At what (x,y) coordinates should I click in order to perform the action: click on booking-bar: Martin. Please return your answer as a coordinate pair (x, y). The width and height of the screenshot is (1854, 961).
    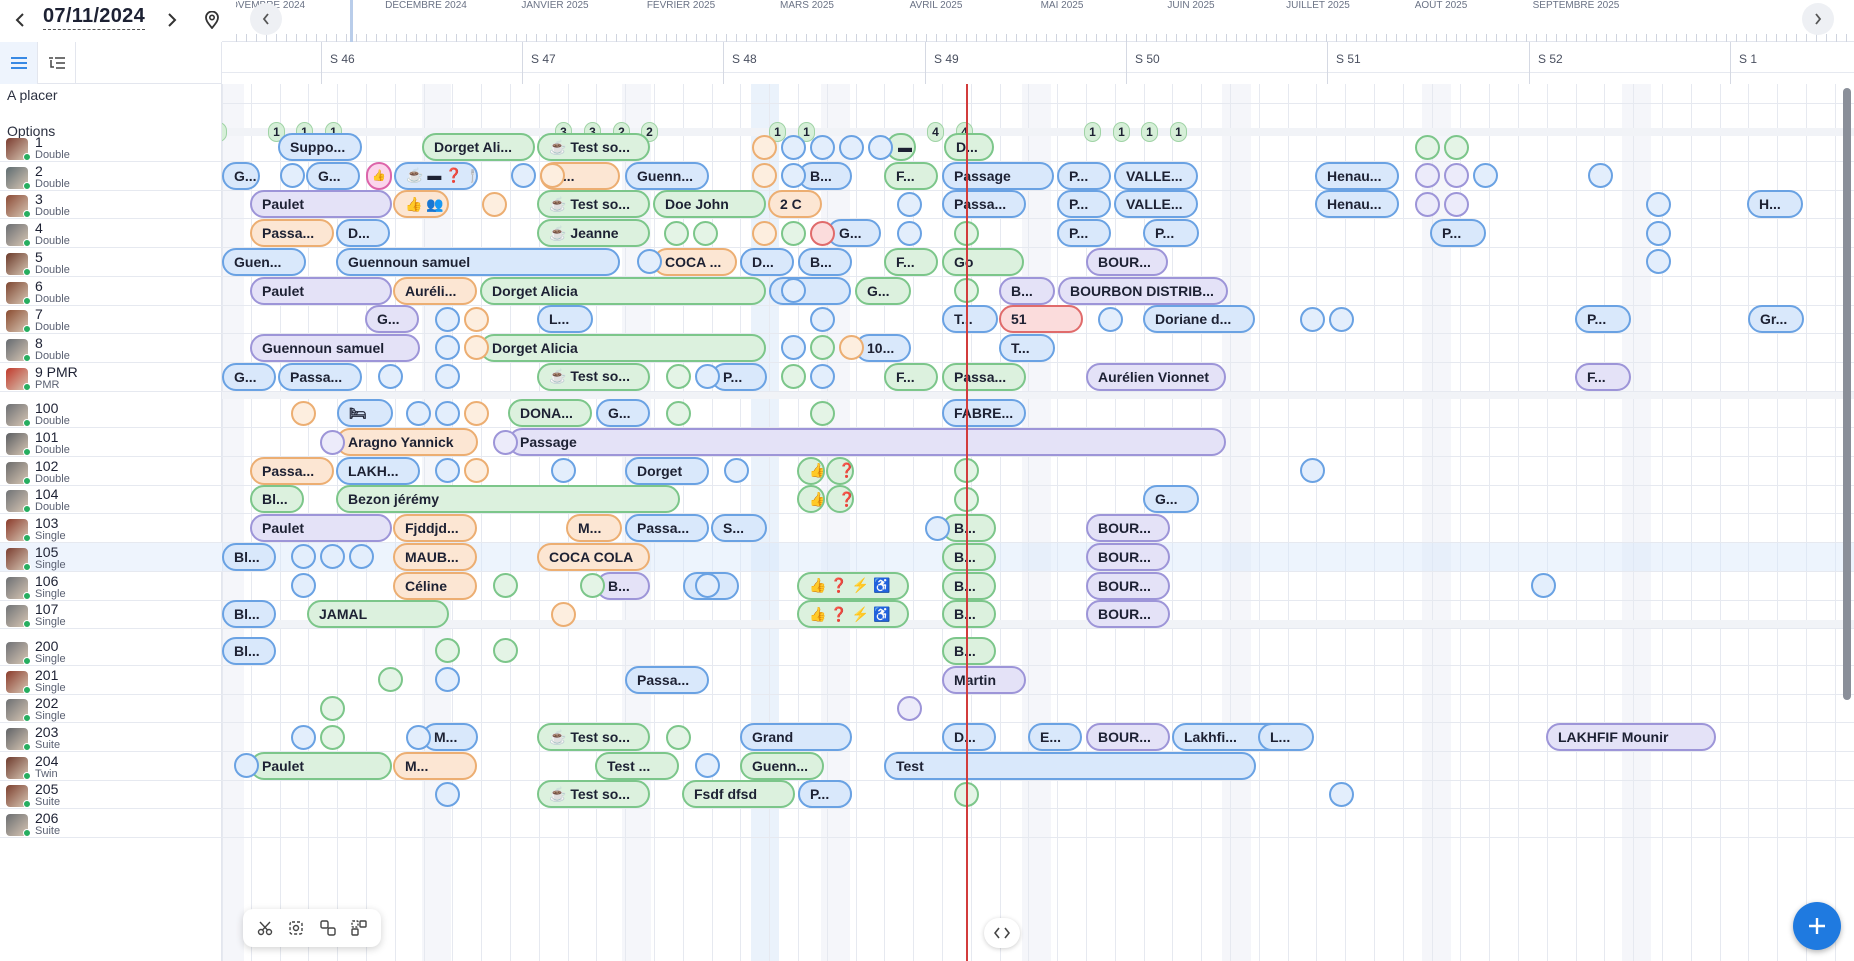
    Looking at the image, I should click on (984, 679).